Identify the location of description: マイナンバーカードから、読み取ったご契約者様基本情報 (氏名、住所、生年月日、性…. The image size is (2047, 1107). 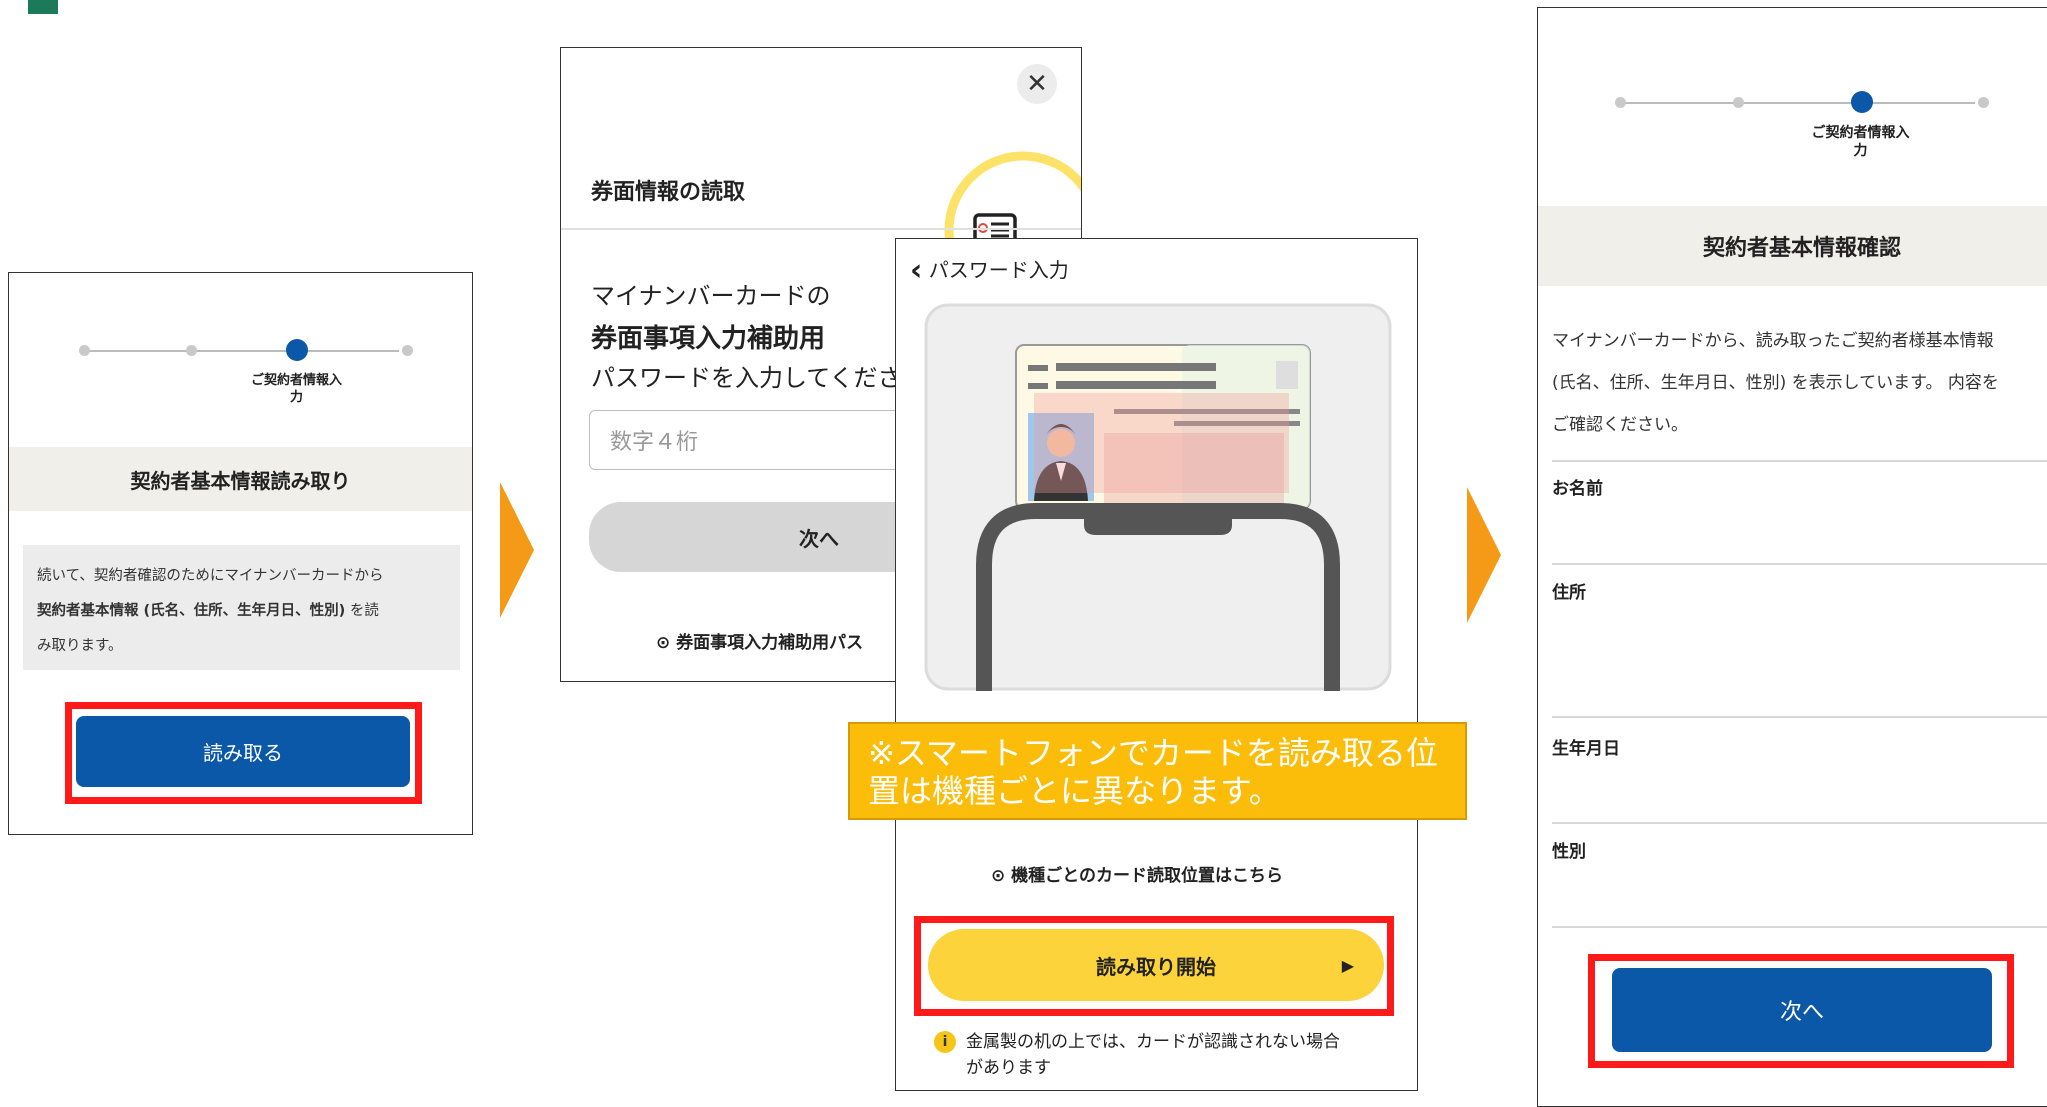
(1799, 383).